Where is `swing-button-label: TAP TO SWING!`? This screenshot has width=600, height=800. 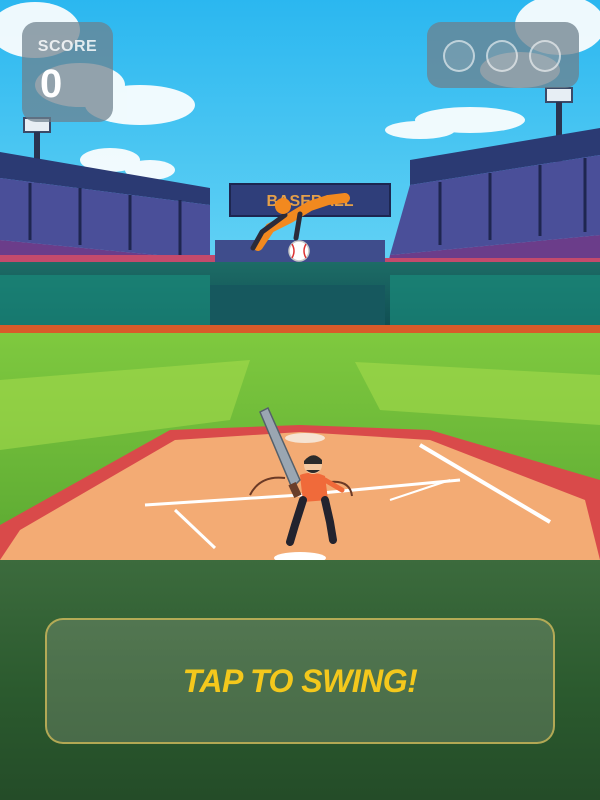 swing-button-label: TAP TO SWING! is located at coordinates (300, 680).